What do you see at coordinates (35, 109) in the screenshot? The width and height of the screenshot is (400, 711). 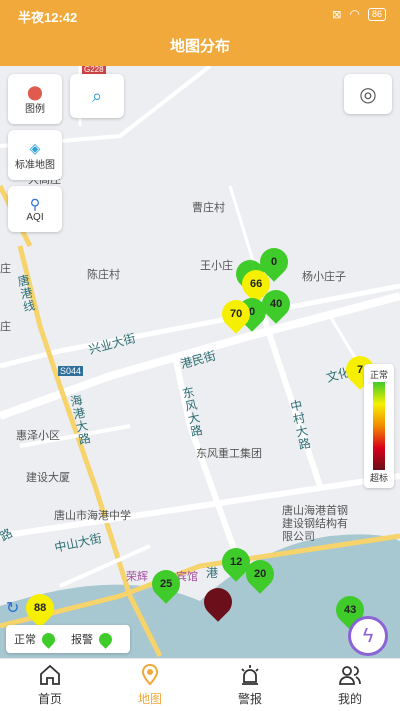 I see `legend-button-label: 图例` at bounding box center [35, 109].